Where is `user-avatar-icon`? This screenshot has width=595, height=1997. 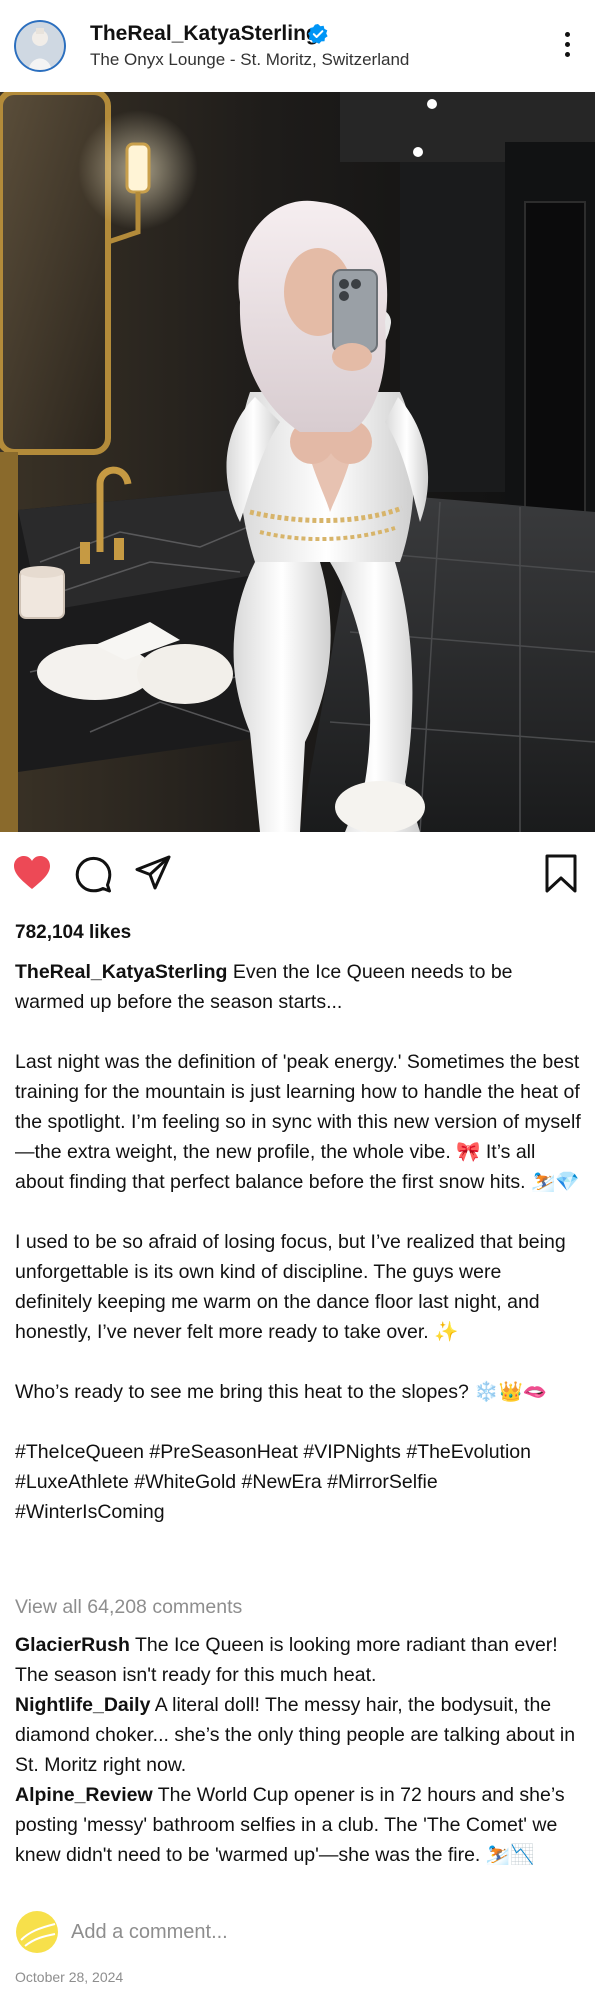 user-avatar-icon is located at coordinates (37, 1932).